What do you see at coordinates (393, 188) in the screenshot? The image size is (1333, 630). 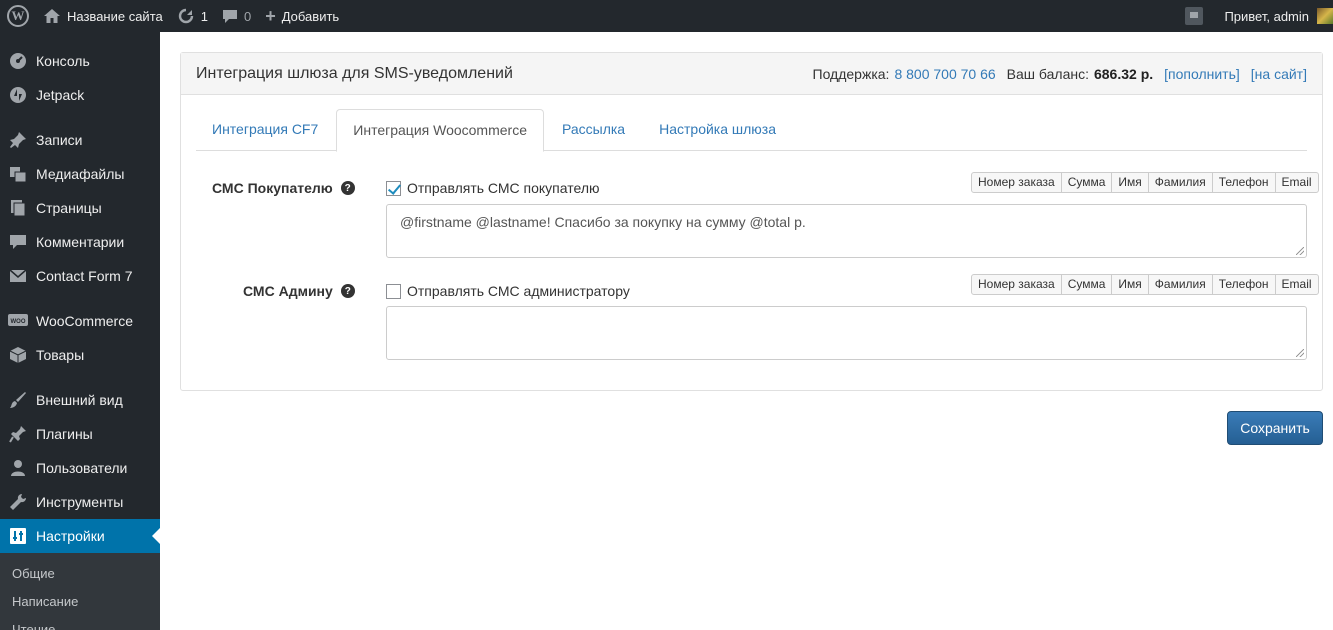 I see `customer-sms-checkbox` at bounding box center [393, 188].